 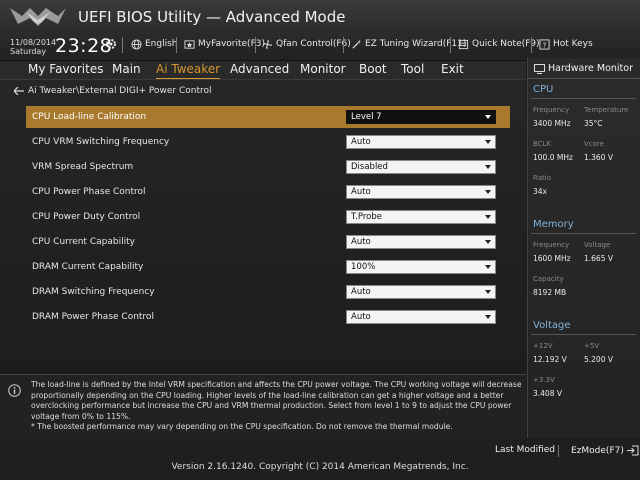 What do you see at coordinates (421, 317) in the screenshot?
I see `dram-power-phase-control-select: Auto` at bounding box center [421, 317].